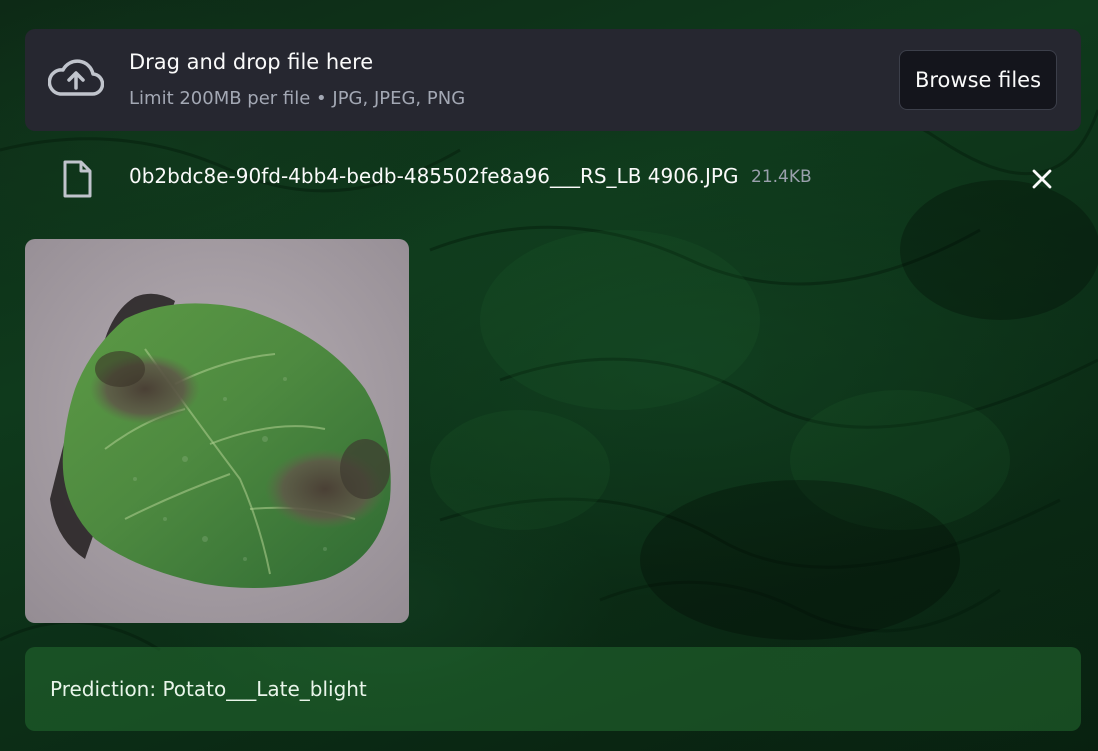 The width and height of the screenshot is (1098, 751). What do you see at coordinates (978, 80) in the screenshot?
I see `browse-files-button: Browse files` at bounding box center [978, 80].